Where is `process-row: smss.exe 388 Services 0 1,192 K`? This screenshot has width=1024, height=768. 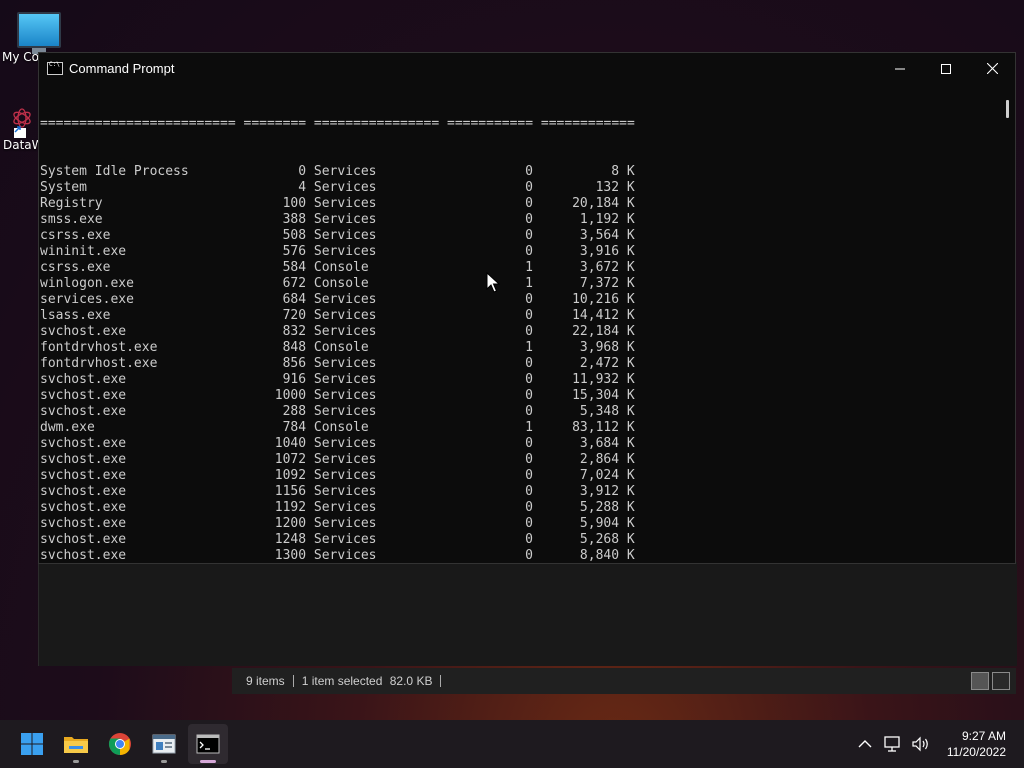 process-row: smss.exe 388 Services 0 1,192 K is located at coordinates (519, 220).